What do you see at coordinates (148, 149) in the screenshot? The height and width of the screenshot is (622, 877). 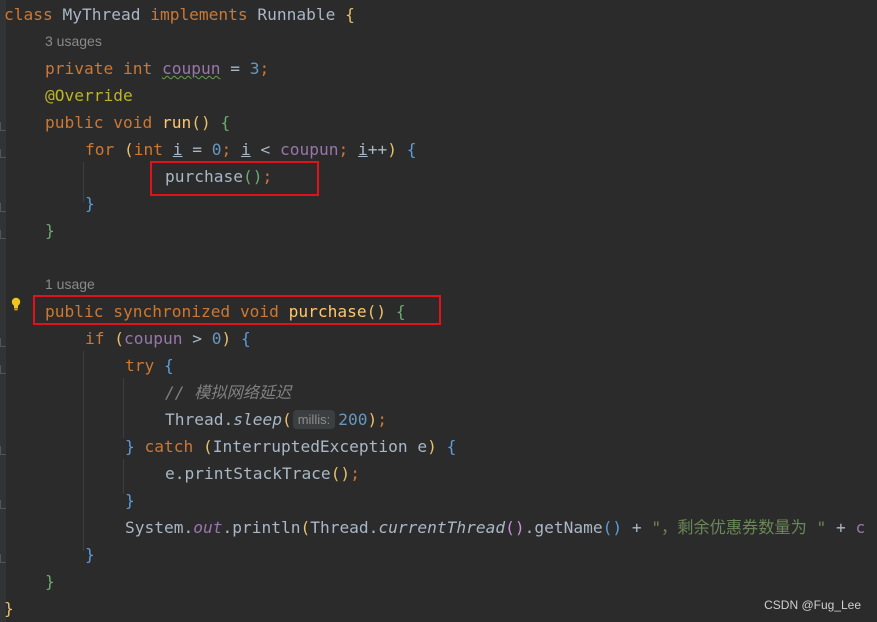 I see `keyword: int` at bounding box center [148, 149].